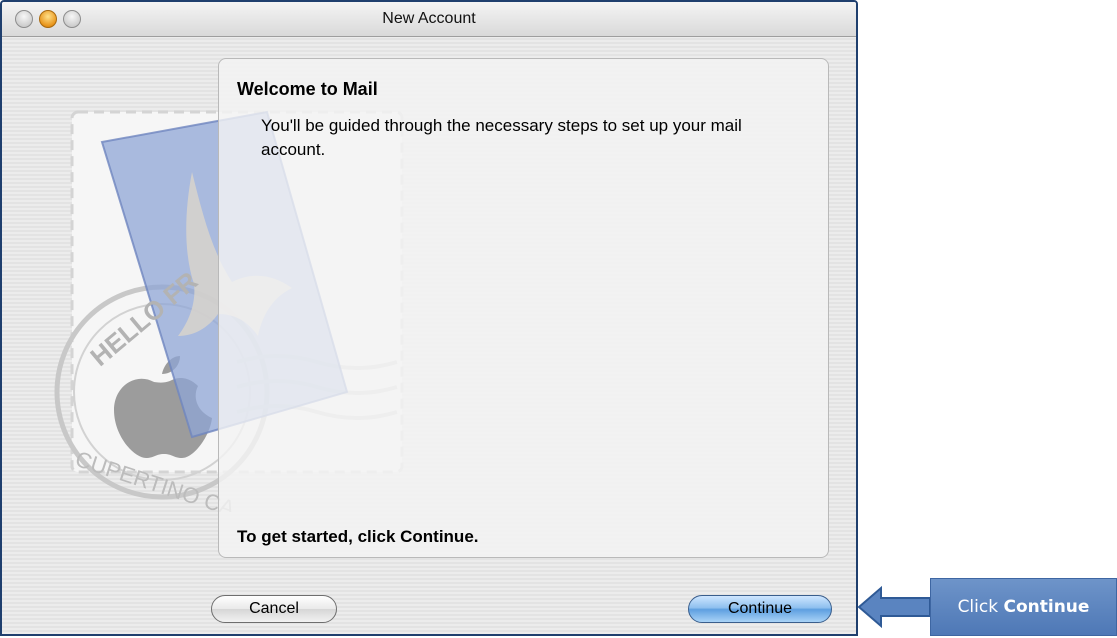  What do you see at coordinates (358, 536) in the screenshot?
I see `panel-footer-text: To get started, click Continue.` at bounding box center [358, 536].